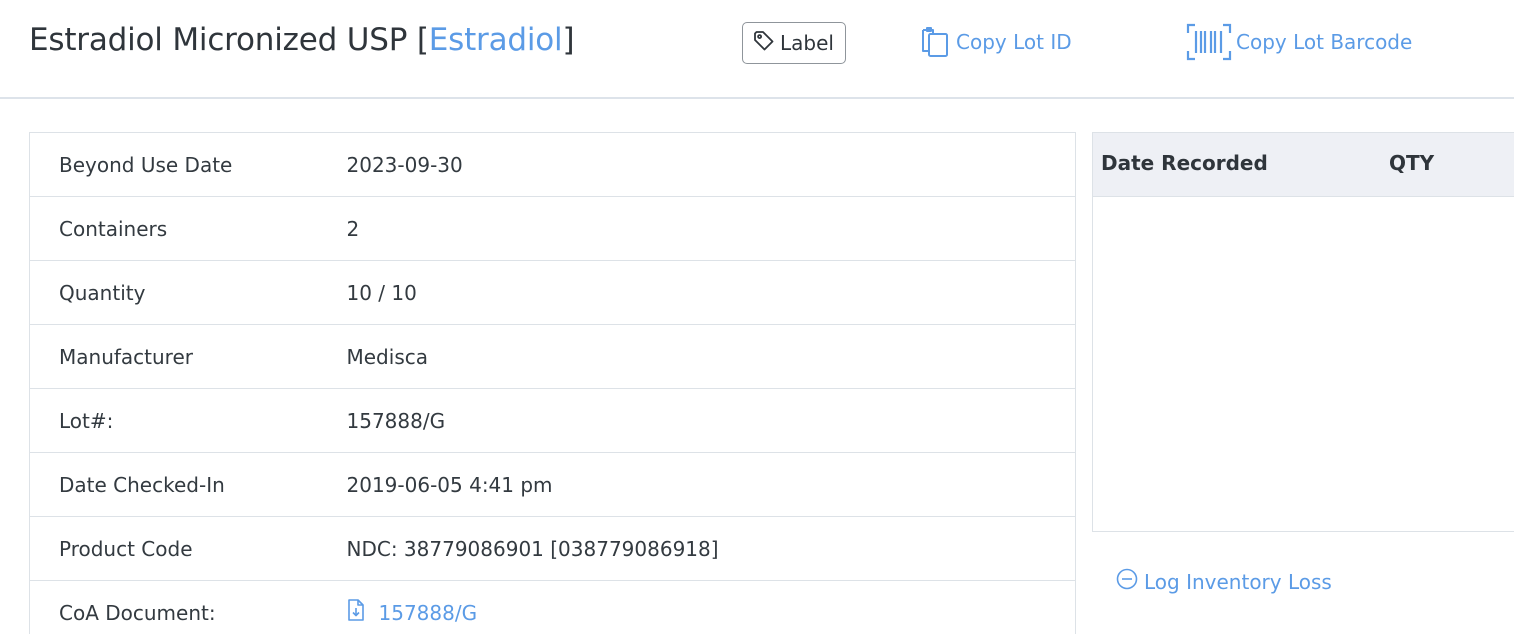 The image size is (1514, 634). What do you see at coordinates (356, 612) in the screenshot?
I see `document-download-icon` at bounding box center [356, 612].